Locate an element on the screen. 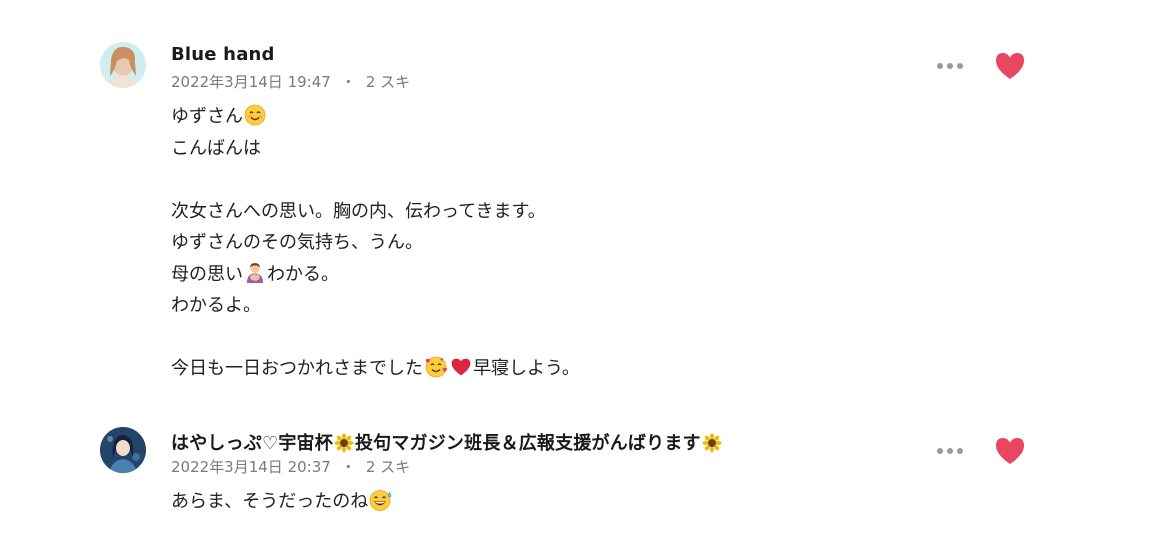 Image resolution: width=1149 pixels, height=546 pixels. comment-body: あらま、そうだったのね is located at coordinates (282, 502).